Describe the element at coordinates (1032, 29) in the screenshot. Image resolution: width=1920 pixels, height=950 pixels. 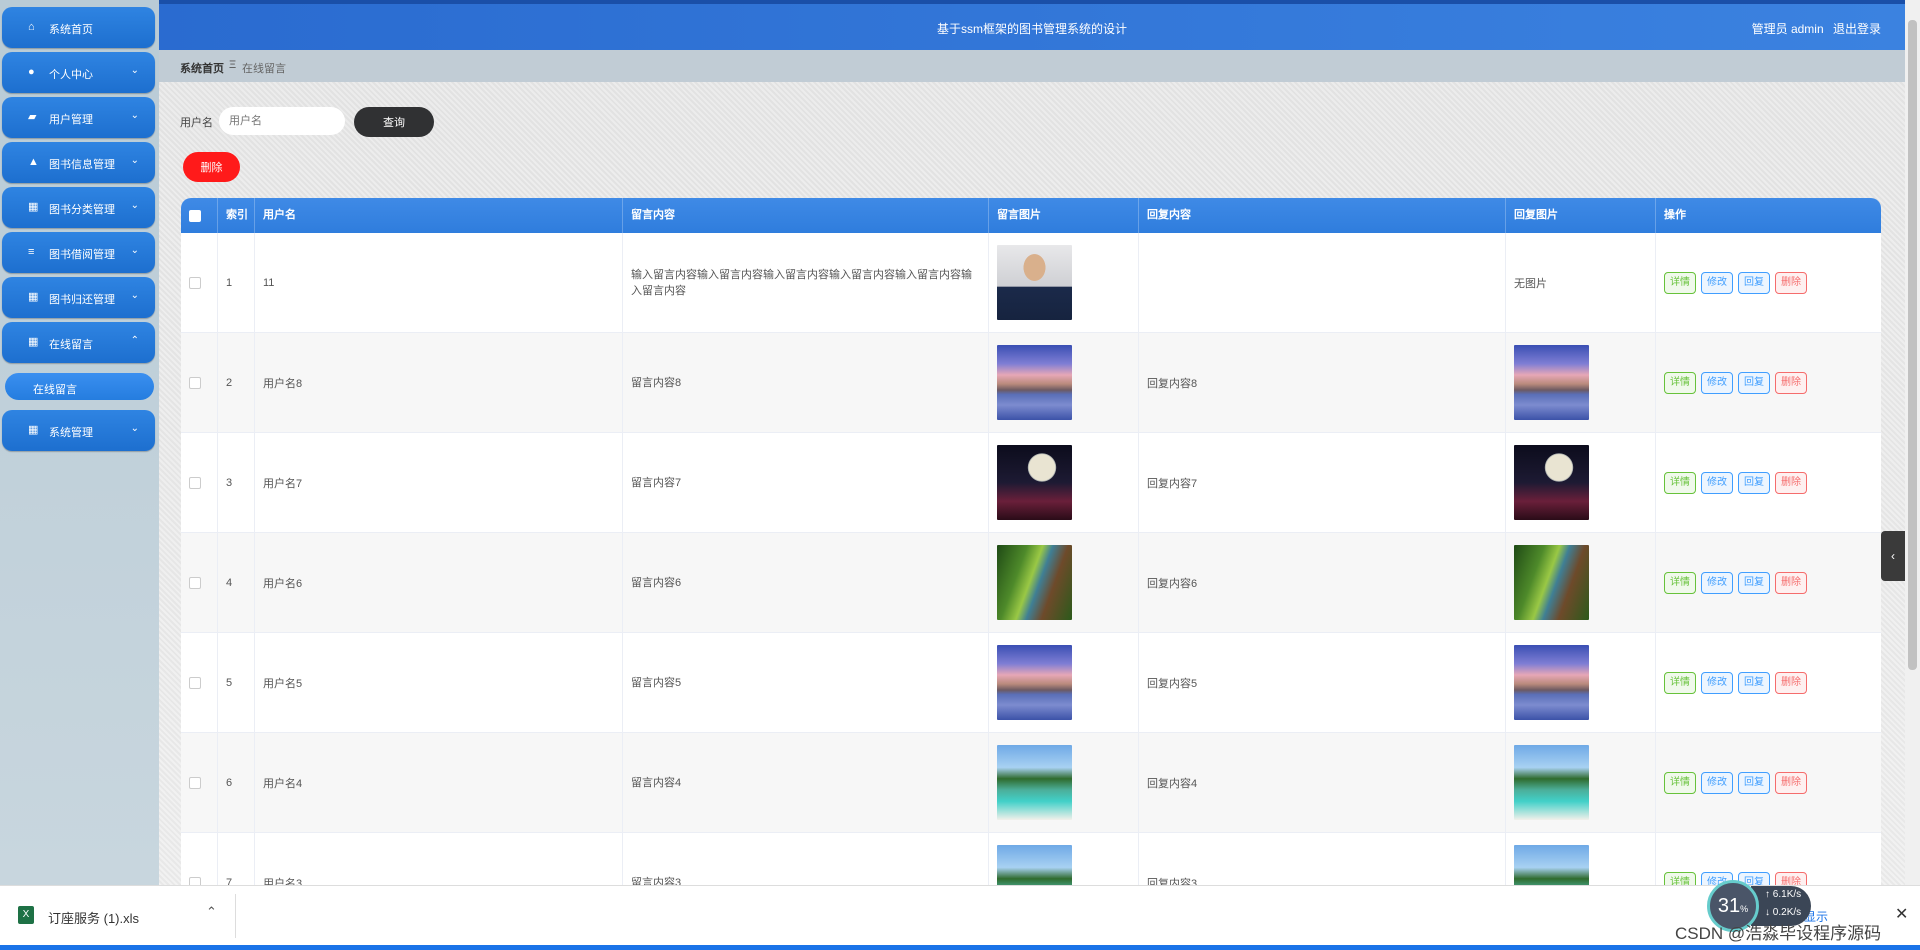
I see `app-title: 基于ssm框架的图书管理系统的设计` at that location.